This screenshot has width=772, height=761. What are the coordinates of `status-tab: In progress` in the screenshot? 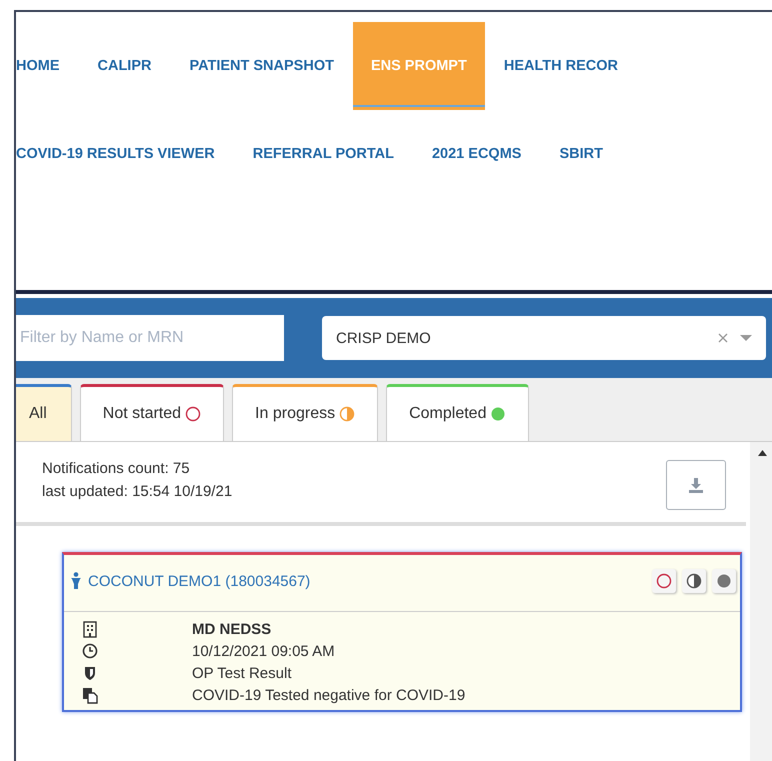 It's located at (305, 412).